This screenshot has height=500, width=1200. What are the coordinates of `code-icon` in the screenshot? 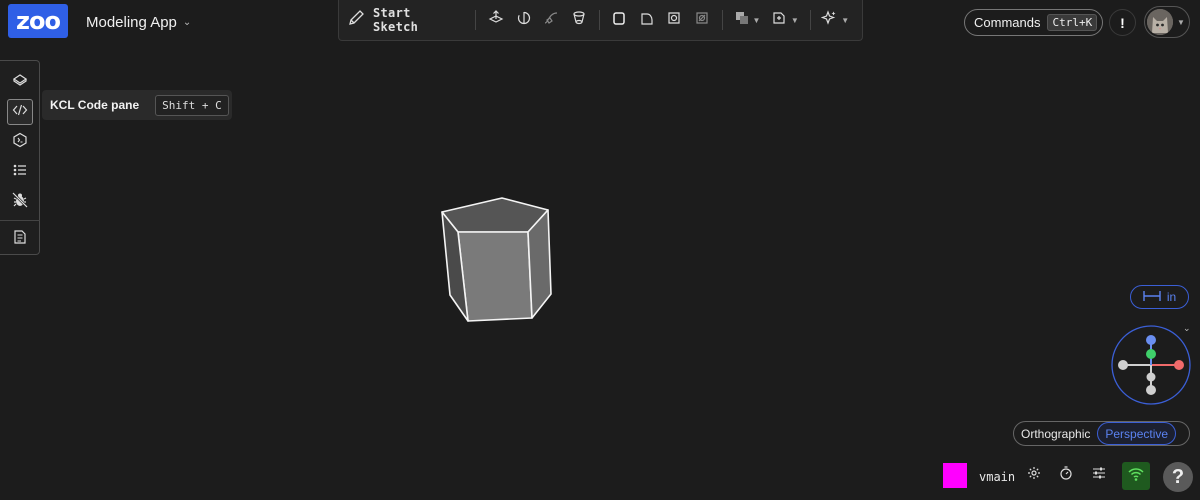 It's located at (20, 112).